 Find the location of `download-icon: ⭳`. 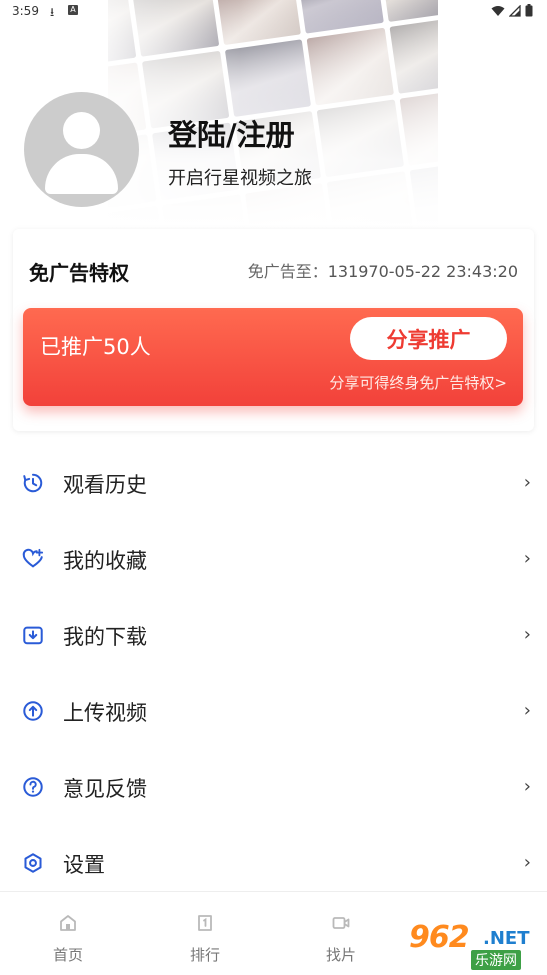

download-icon: ⭳ is located at coordinates (52, 12).